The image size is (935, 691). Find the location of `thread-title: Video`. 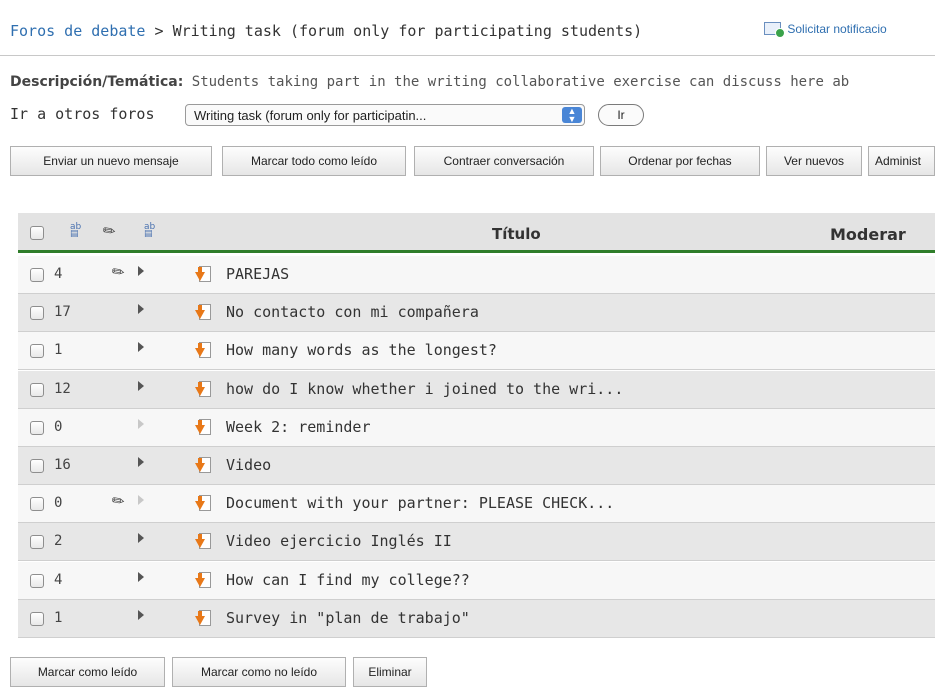

thread-title: Video is located at coordinates (248, 465).